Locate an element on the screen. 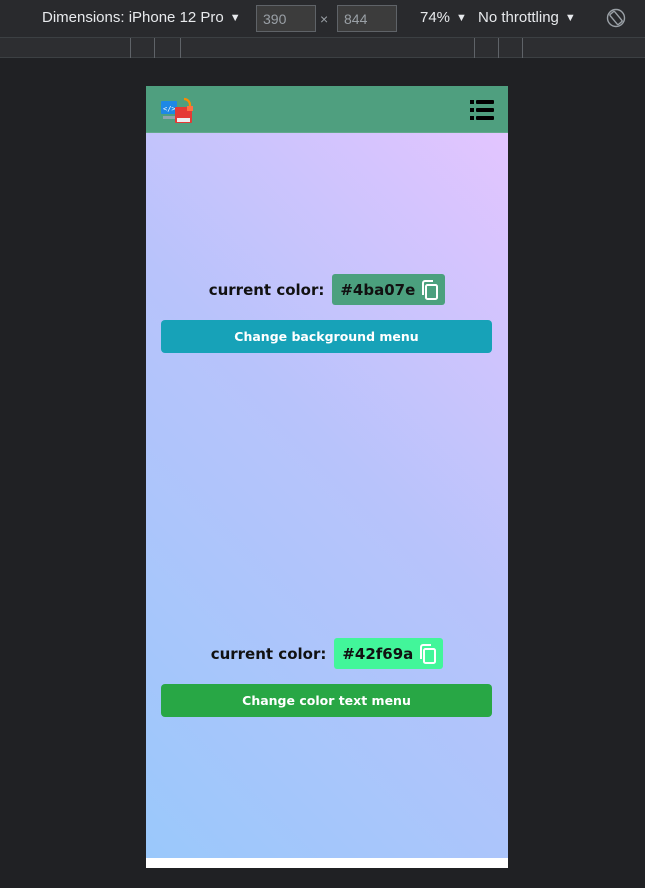 This screenshot has height=888, width=645. device-label: Dimensions: iPhone 12 Pro is located at coordinates (133, 17).